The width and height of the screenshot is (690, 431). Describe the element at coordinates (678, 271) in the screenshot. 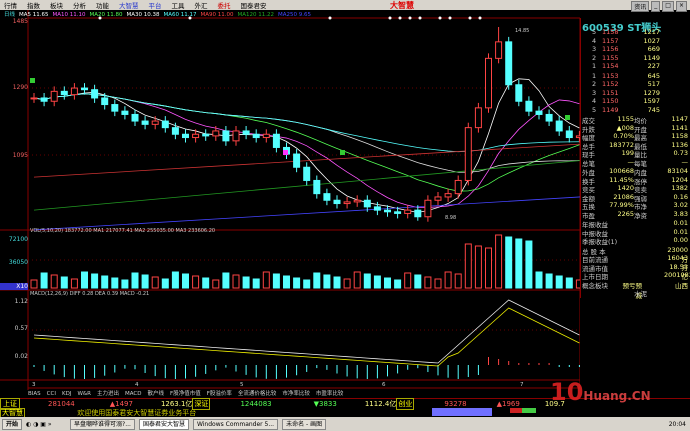

I see `quote-cell: 18.53亿` at that location.